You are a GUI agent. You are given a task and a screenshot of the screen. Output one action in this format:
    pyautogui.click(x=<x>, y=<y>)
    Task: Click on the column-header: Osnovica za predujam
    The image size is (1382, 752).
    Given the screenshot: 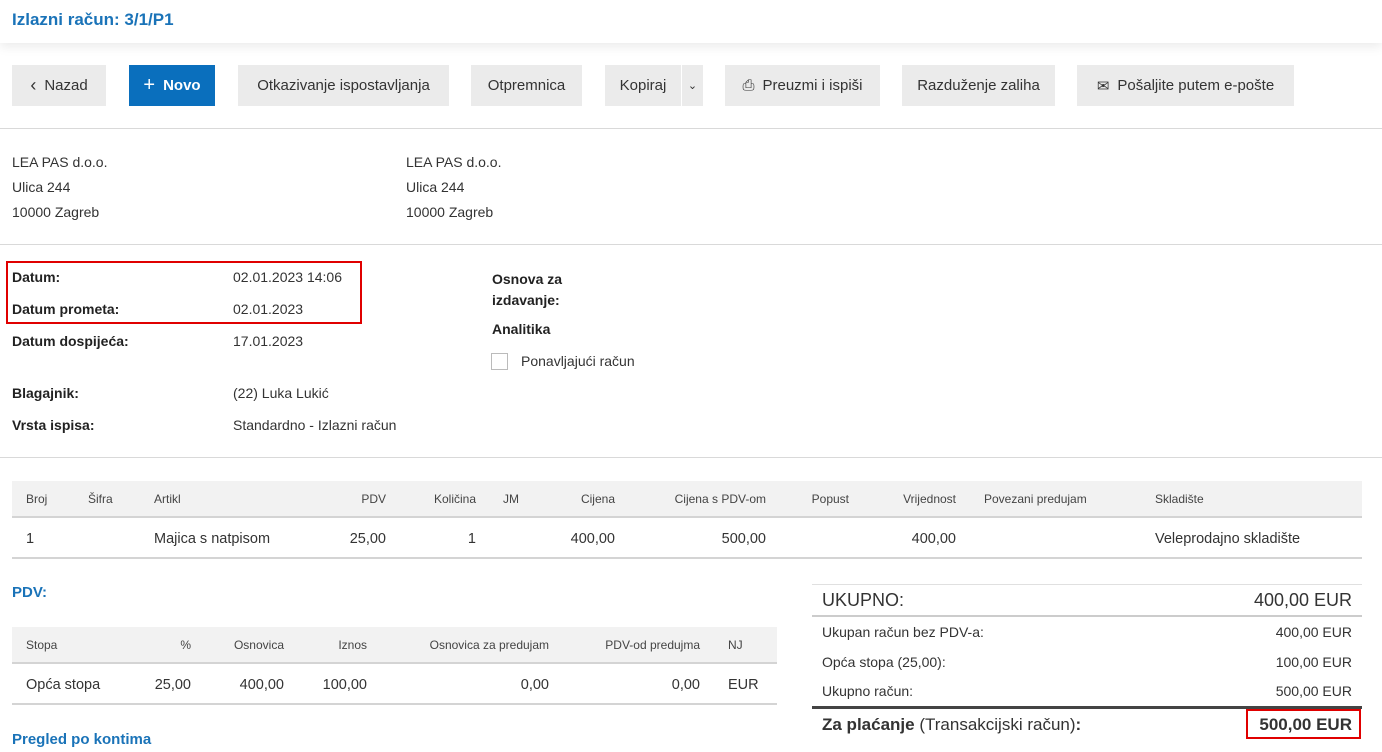 What is the action you would take?
    pyautogui.click(x=489, y=645)
    